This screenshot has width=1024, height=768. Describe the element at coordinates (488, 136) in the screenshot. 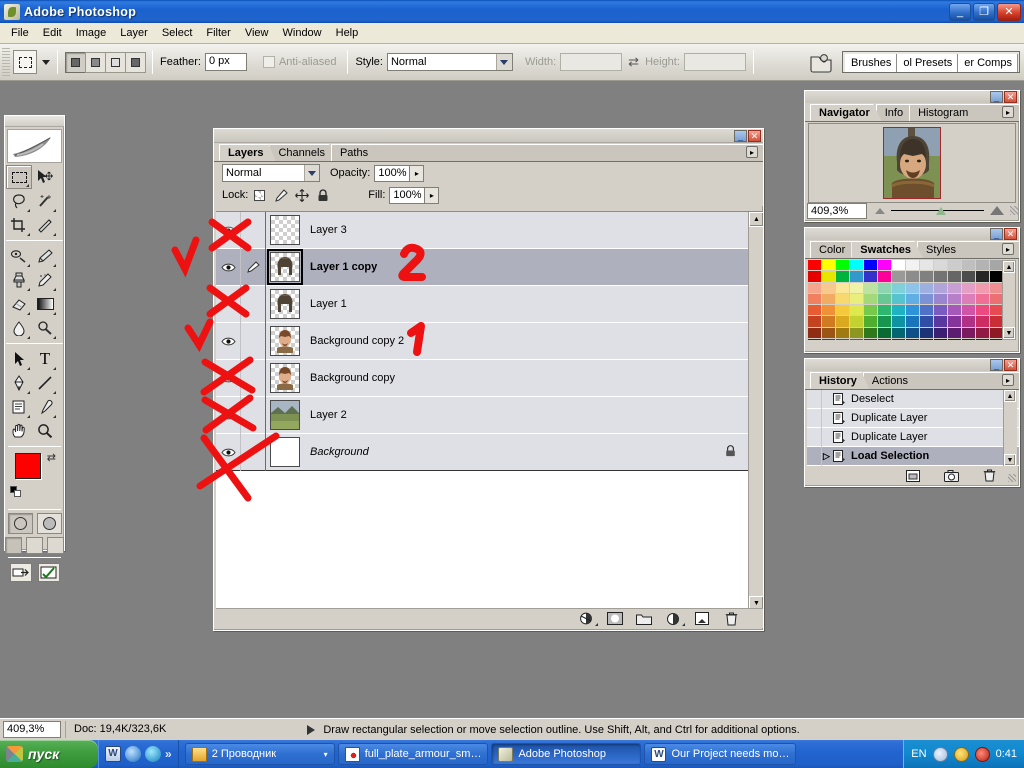

I see `layers-window-titlebar: _ ✕` at that location.